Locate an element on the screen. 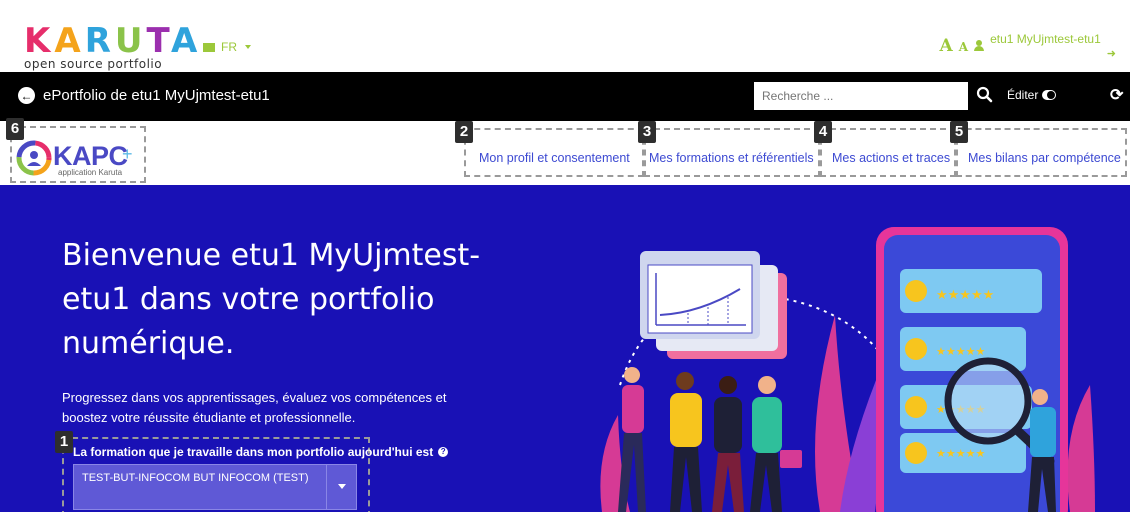  font-decrease-button: A is located at coordinates (963, 47).